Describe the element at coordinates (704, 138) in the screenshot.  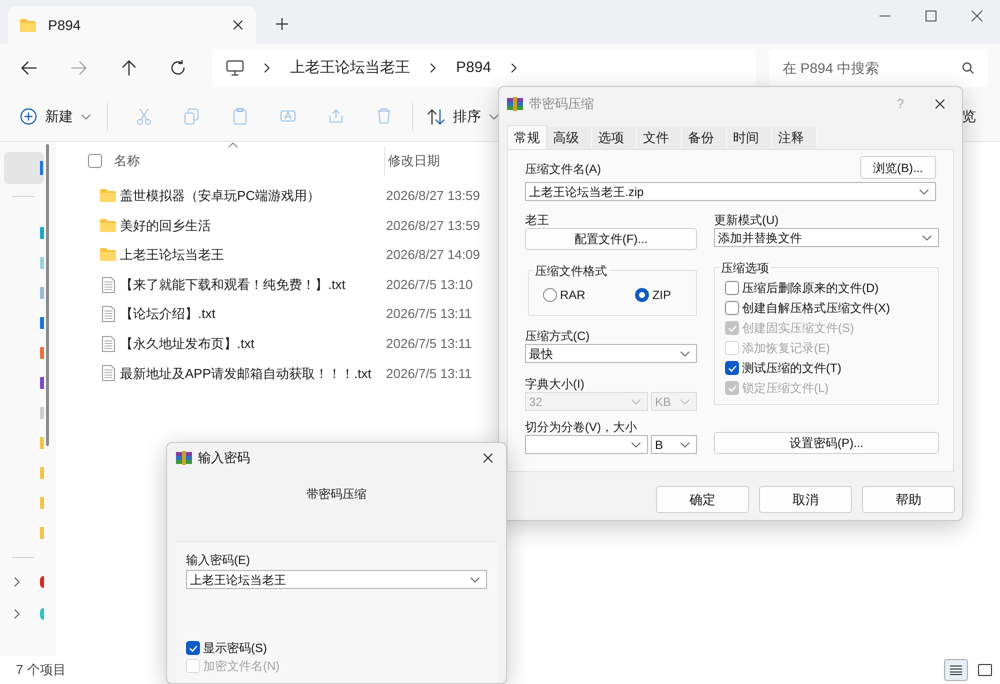
I see `tab: 备份` at that location.